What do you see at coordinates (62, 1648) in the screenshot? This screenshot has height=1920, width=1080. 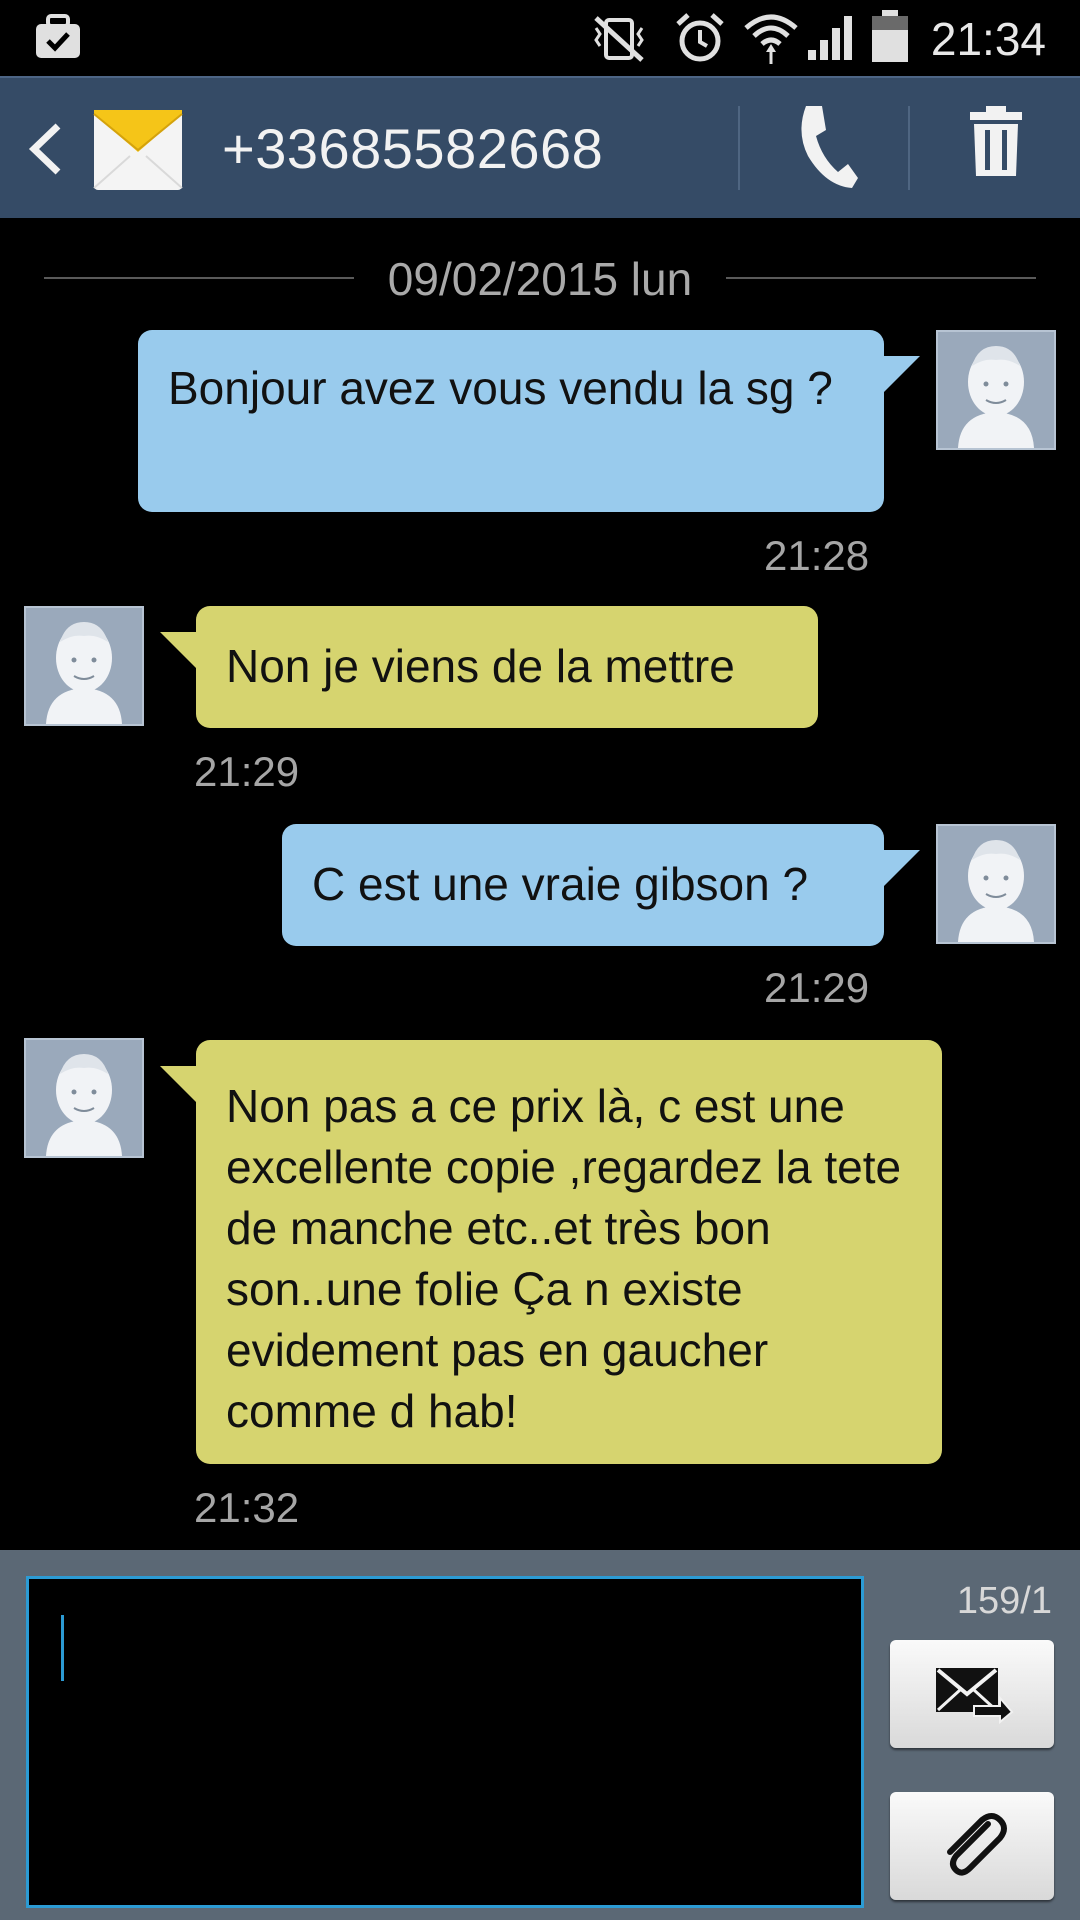 I see `text-cursor` at bounding box center [62, 1648].